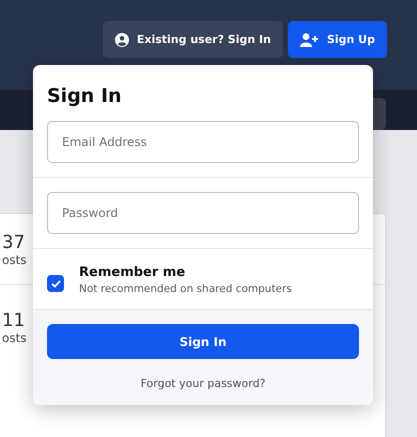 Image resolution: width=417 pixels, height=437 pixels. Describe the element at coordinates (203, 383) in the screenshot. I see `forgot-password-link: Forgot your password?` at that location.